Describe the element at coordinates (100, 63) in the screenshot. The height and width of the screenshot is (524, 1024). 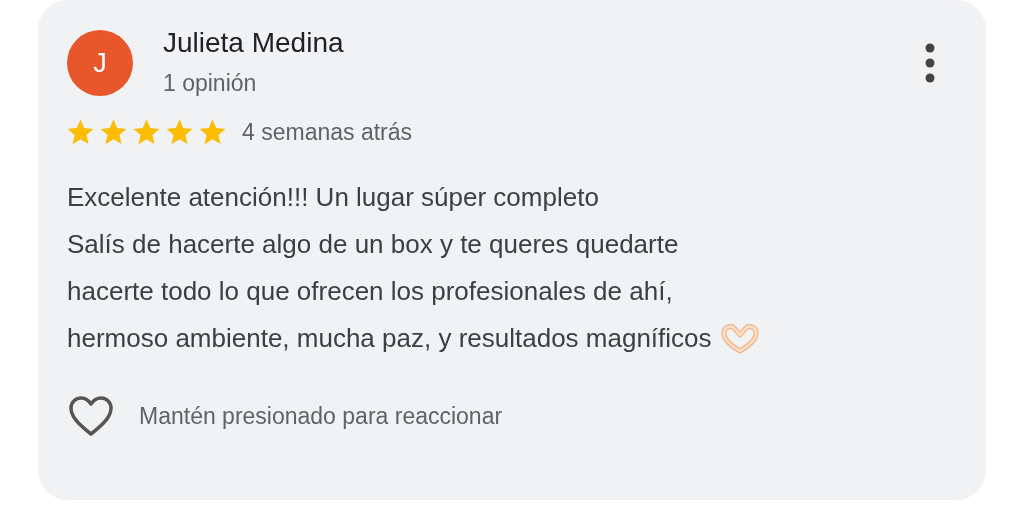
I see `avatar: J` at that location.